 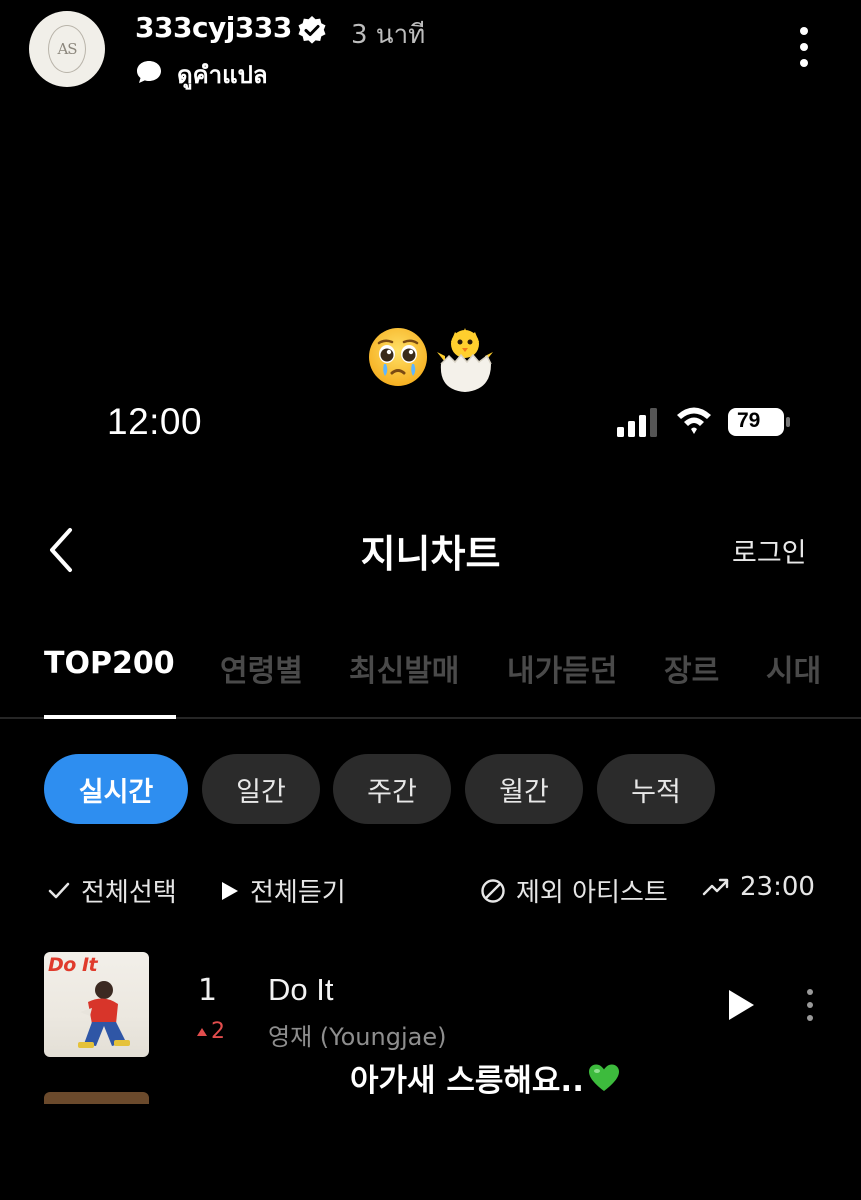 I want to click on login-button: 로그인, so click(x=769, y=550).